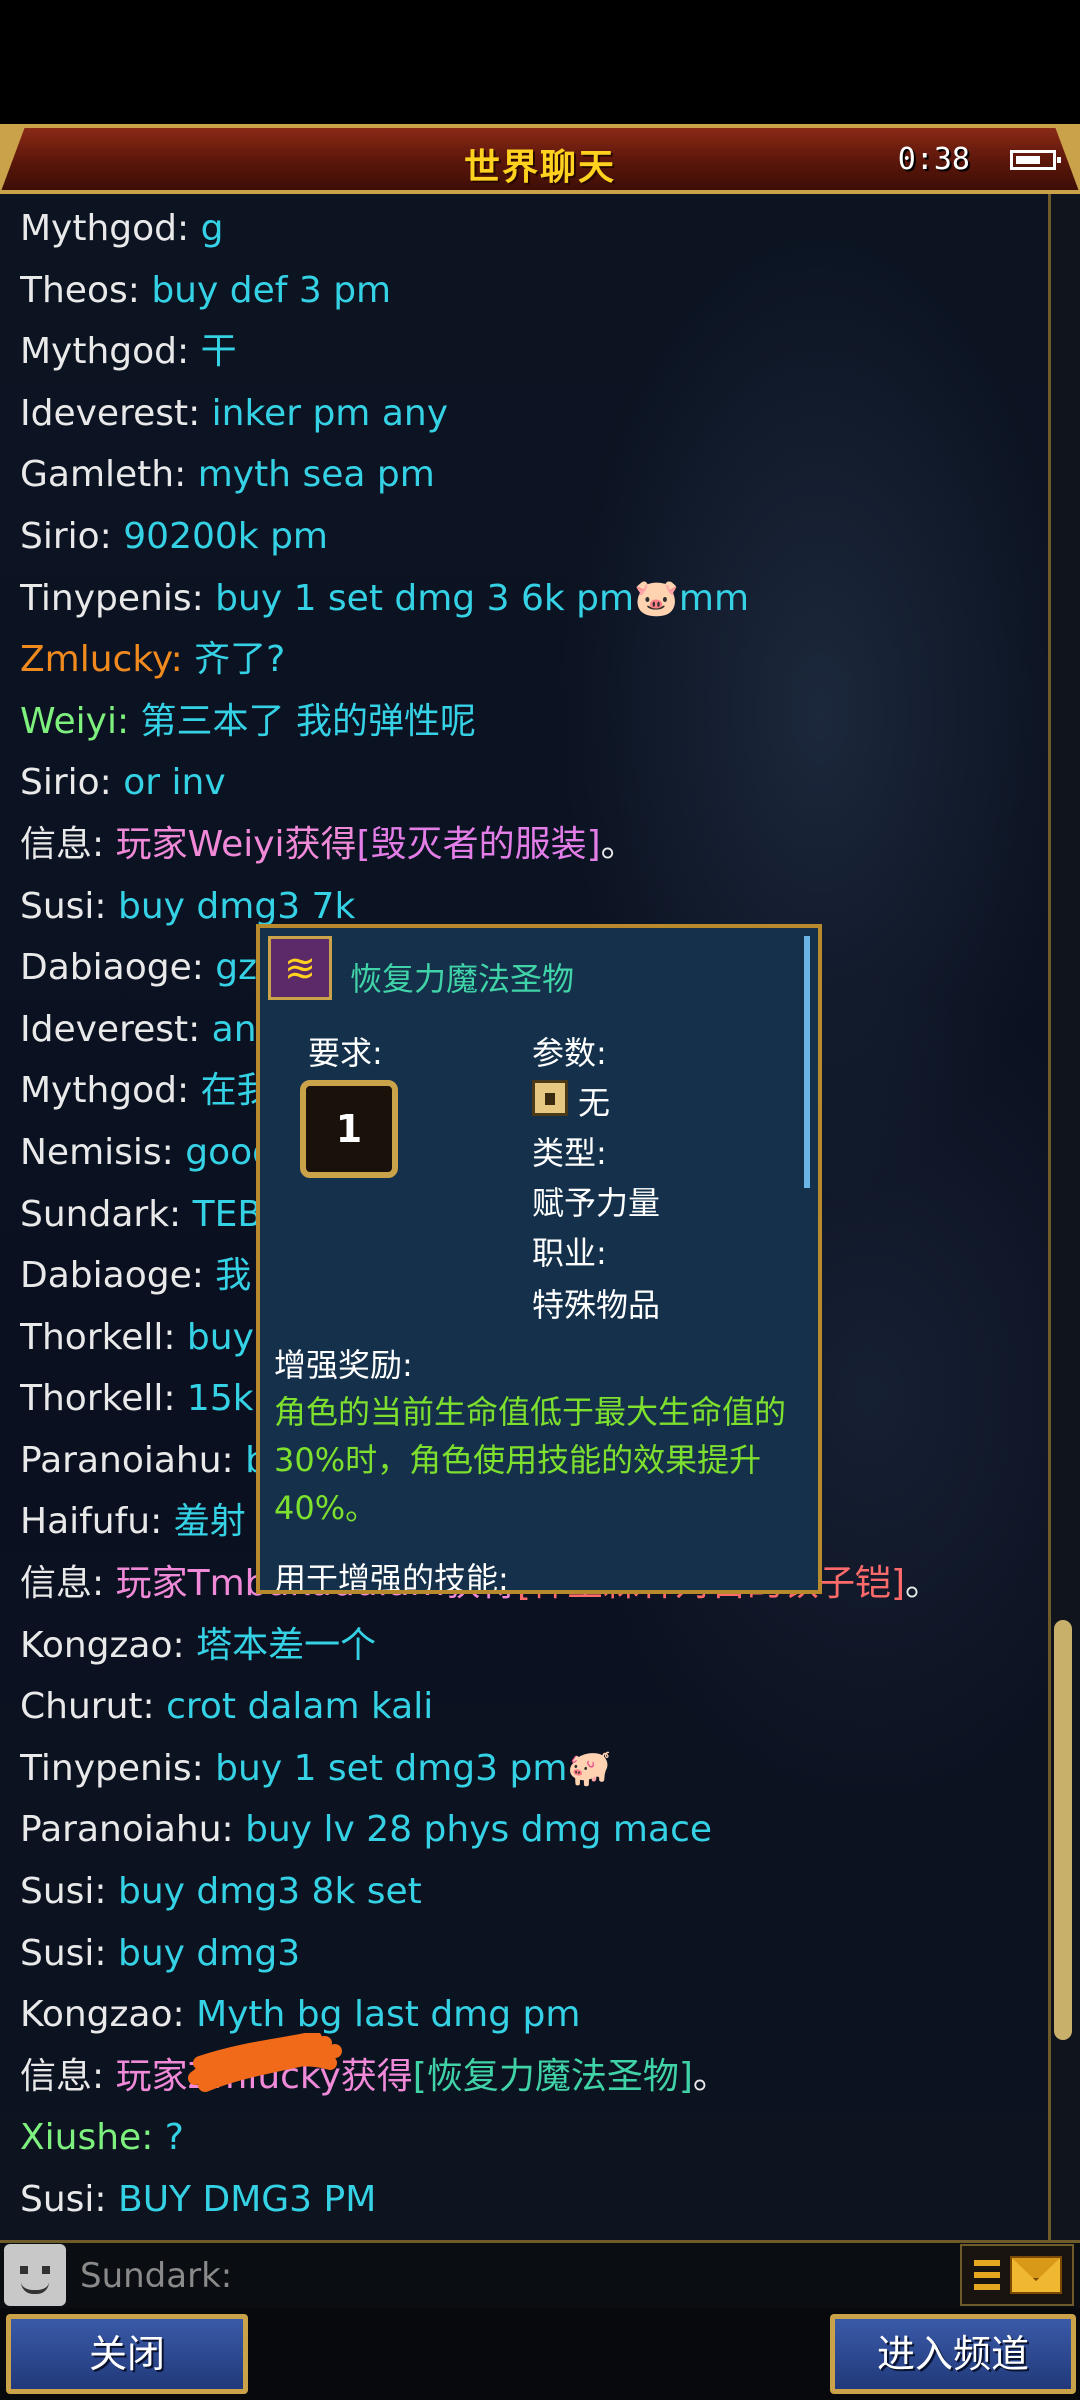  Describe the element at coordinates (569, 1053) in the screenshot. I see `params-label: 参数:` at that location.